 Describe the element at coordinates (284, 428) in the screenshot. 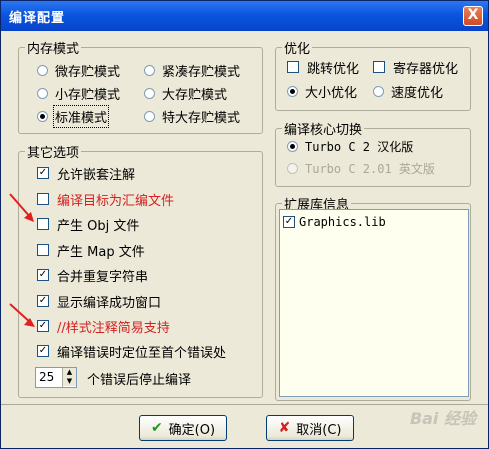

I see `cross-icon: ✘` at that location.